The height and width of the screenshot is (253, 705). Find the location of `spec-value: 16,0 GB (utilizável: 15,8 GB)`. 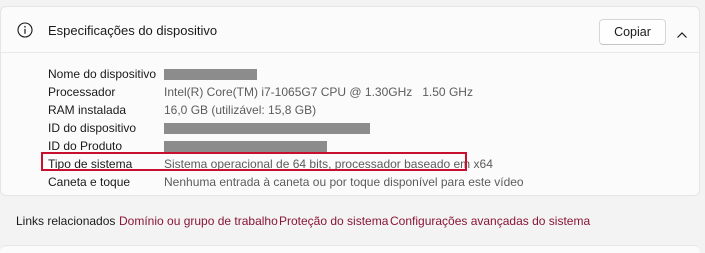

spec-value: 16,0 GB (utilizável: 15,8 GB) is located at coordinates (240, 110).